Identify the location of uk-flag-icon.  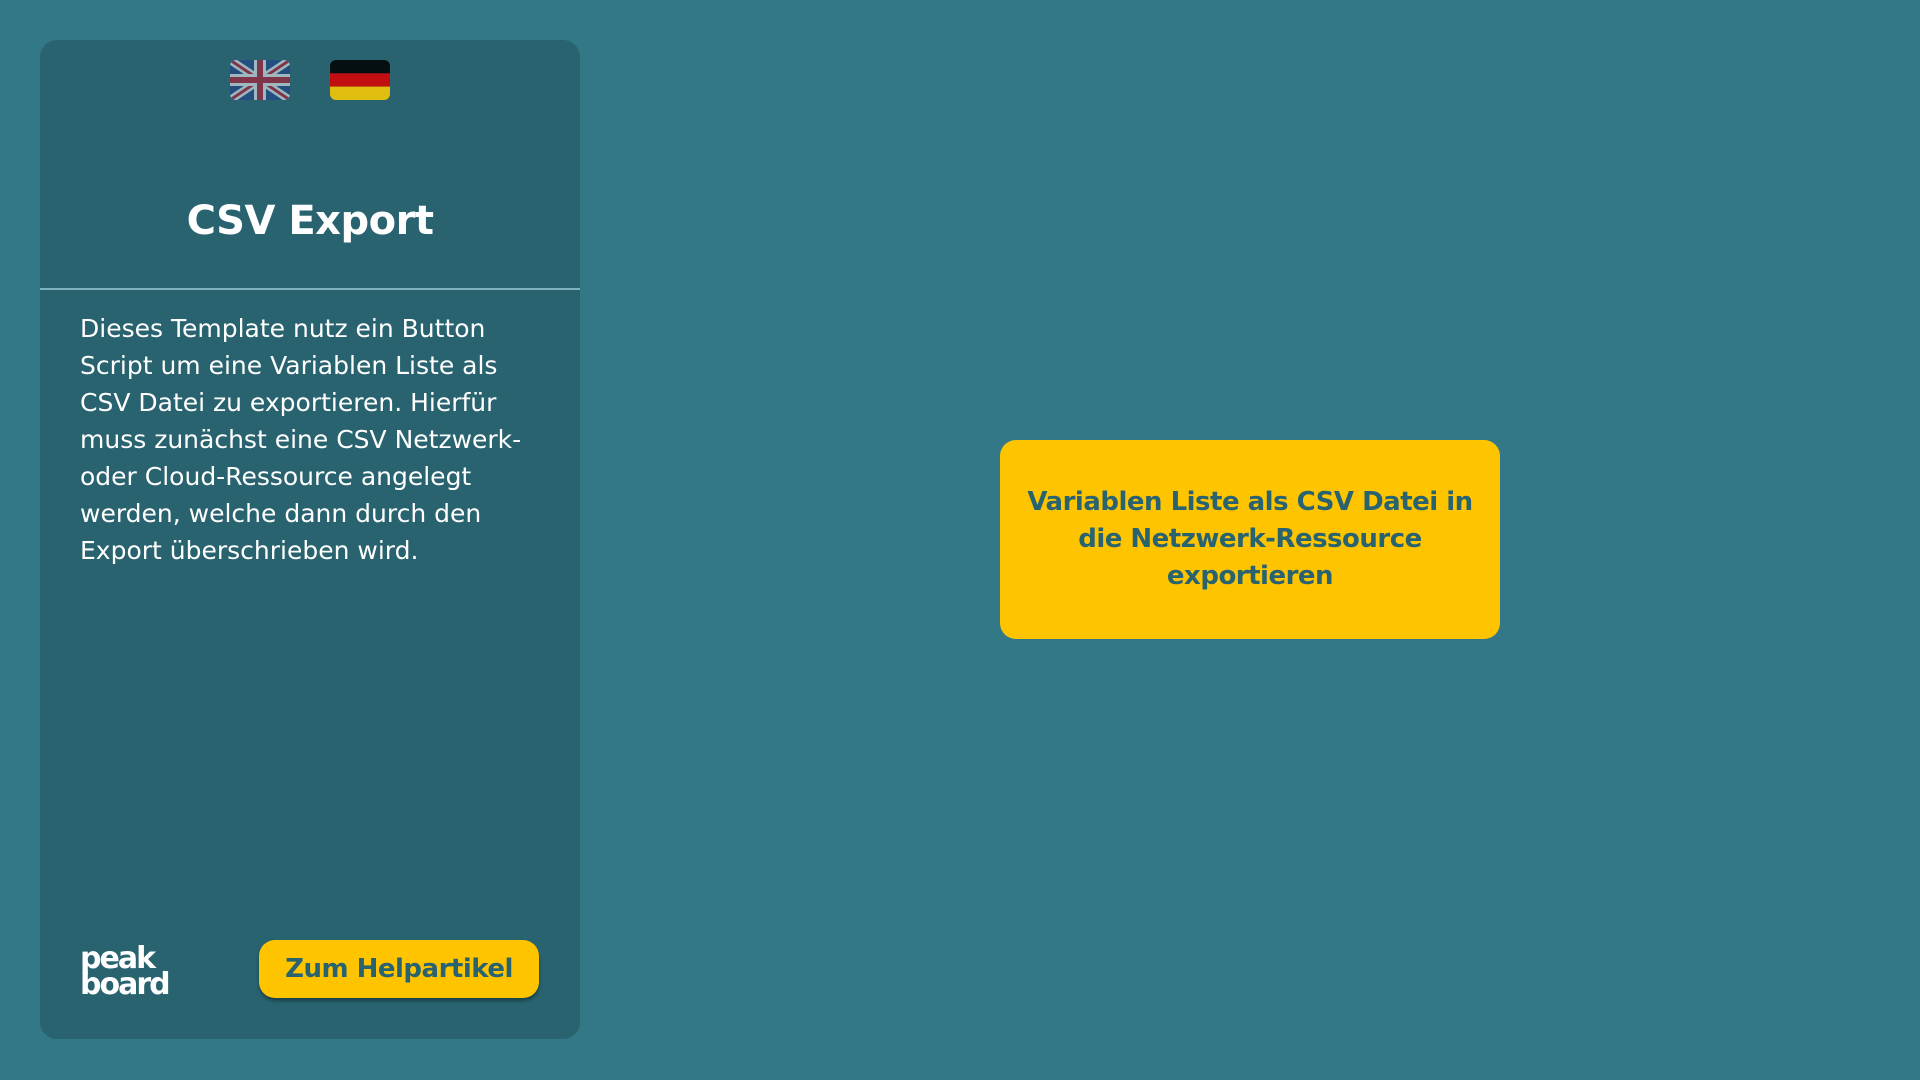
(260, 80).